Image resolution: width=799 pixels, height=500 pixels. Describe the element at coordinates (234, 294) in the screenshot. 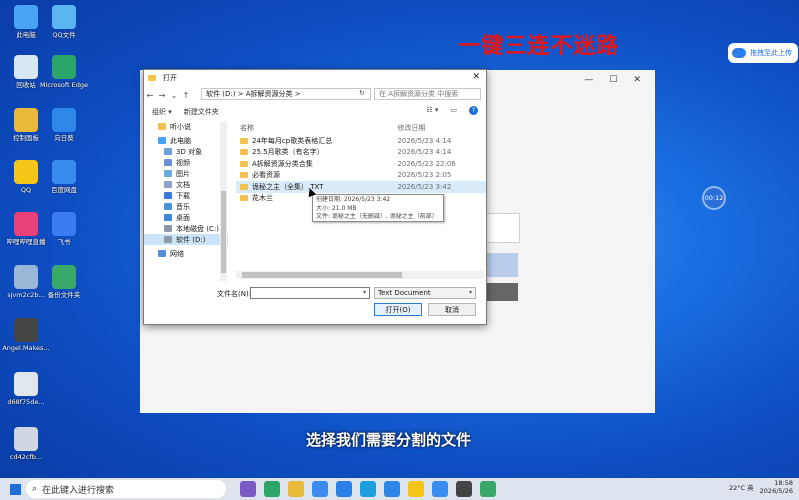

I see `filename-label: 文件名(N):` at that location.